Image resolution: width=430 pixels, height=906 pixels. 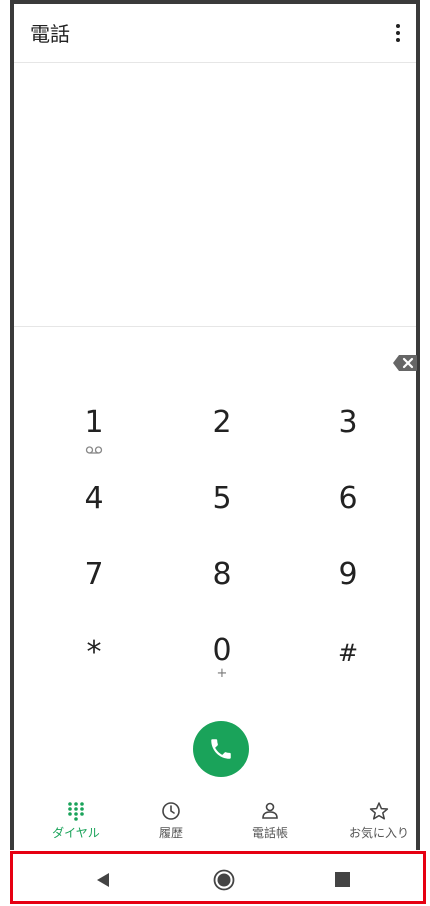 I want to click on home-circle-icon, so click(x=224, y=880).